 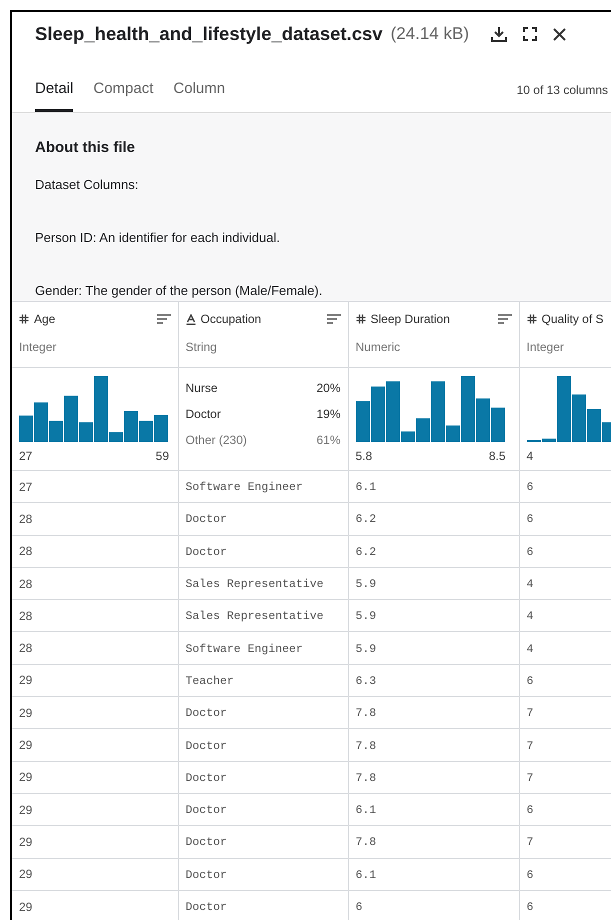 What do you see at coordinates (179, 290) in the screenshot?
I see `description-text: Gender: The gender of the person (Male/Female).` at bounding box center [179, 290].